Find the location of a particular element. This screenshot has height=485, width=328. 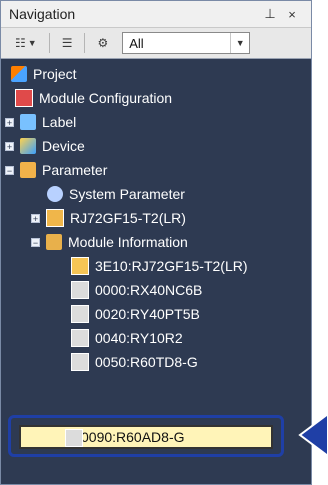

tree-item-device: + Device is located at coordinates (45, 146).